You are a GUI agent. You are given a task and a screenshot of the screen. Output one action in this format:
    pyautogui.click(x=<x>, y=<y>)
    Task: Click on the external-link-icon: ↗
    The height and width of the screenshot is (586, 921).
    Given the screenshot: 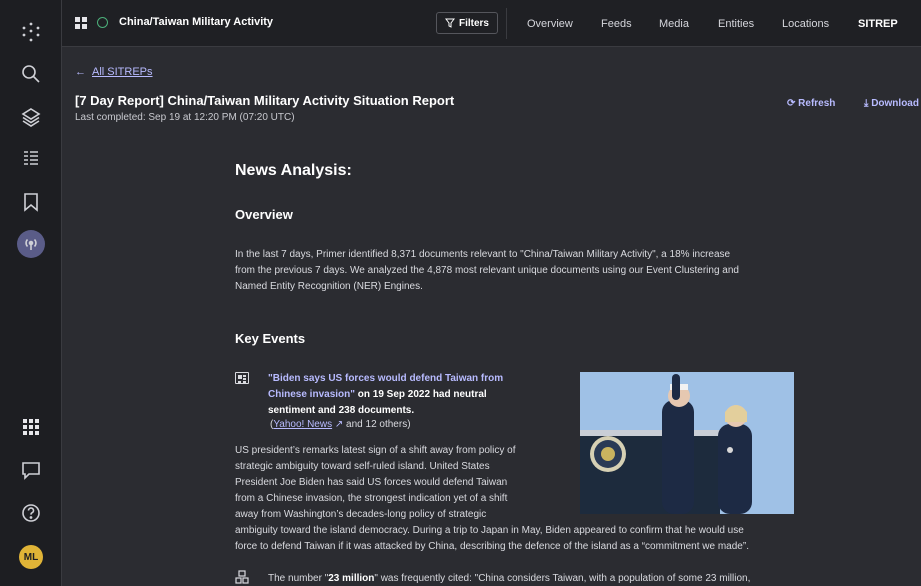 What is the action you would take?
    pyautogui.click(x=338, y=424)
    